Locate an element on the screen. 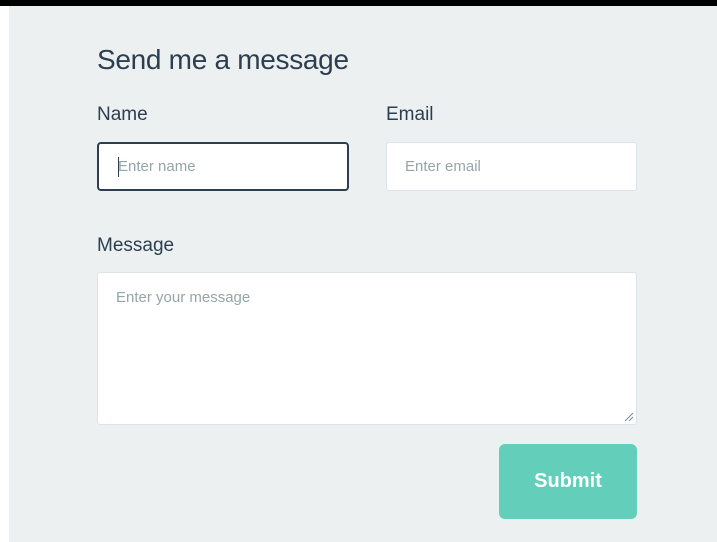 The image size is (717, 542). name-input is located at coordinates (223, 166).